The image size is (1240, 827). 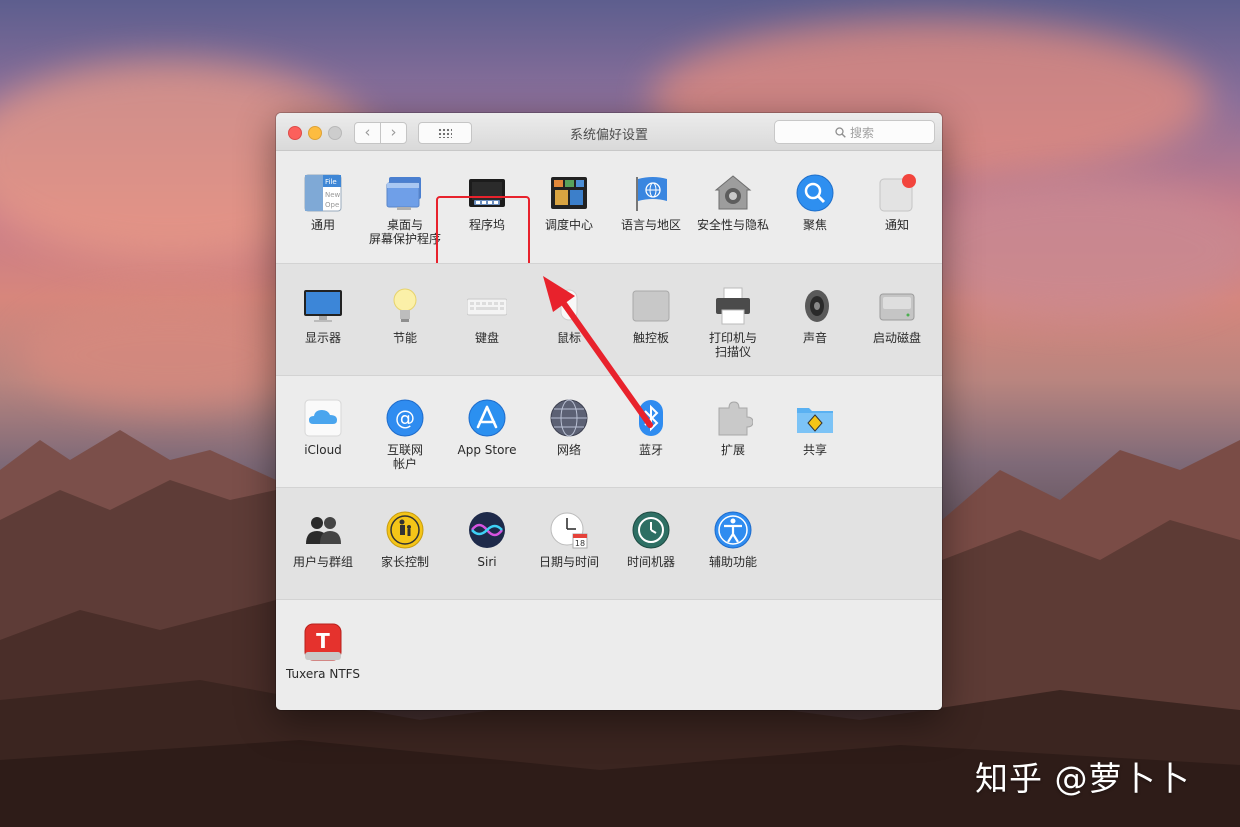 What do you see at coordinates (323, 418) in the screenshot?
I see `icloud-icon` at bounding box center [323, 418].